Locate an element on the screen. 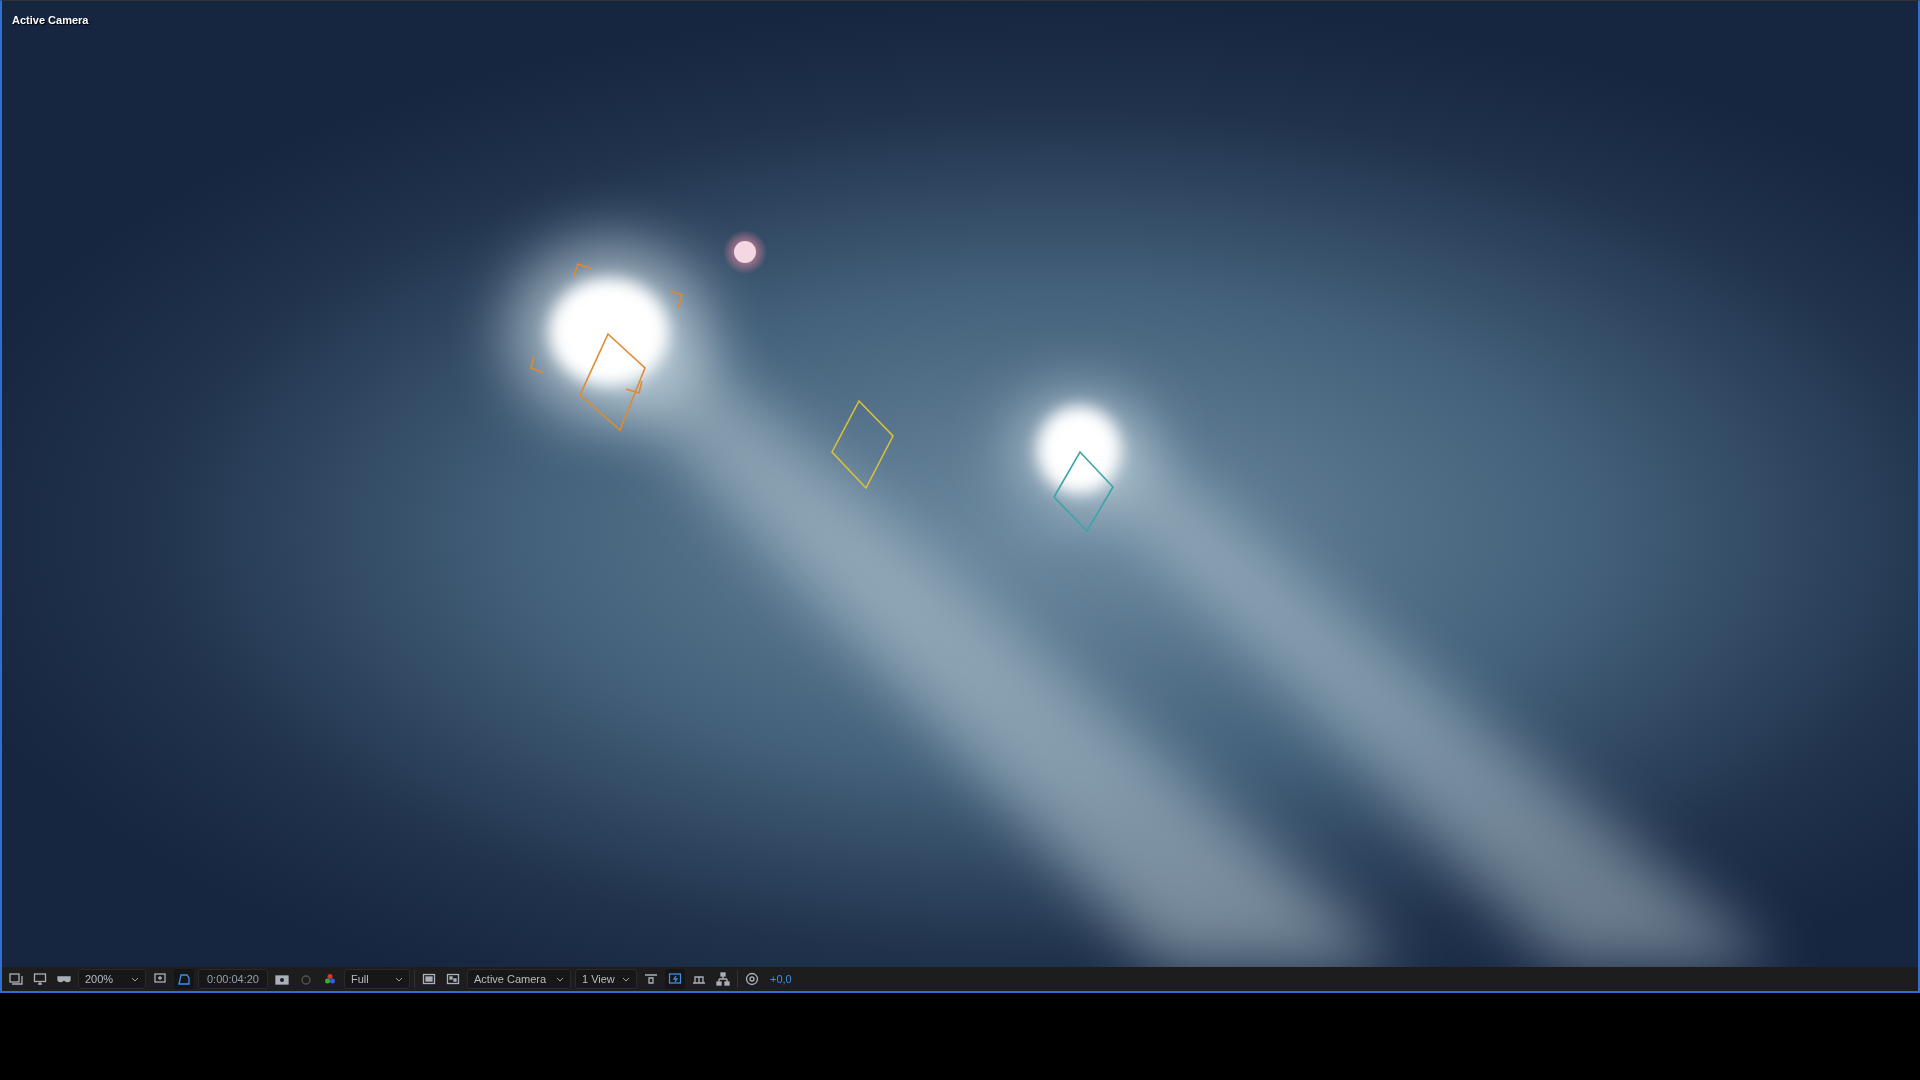 The height and width of the screenshot is (1080, 1920). viewer-label: Active Camera is located at coordinates (50, 20).